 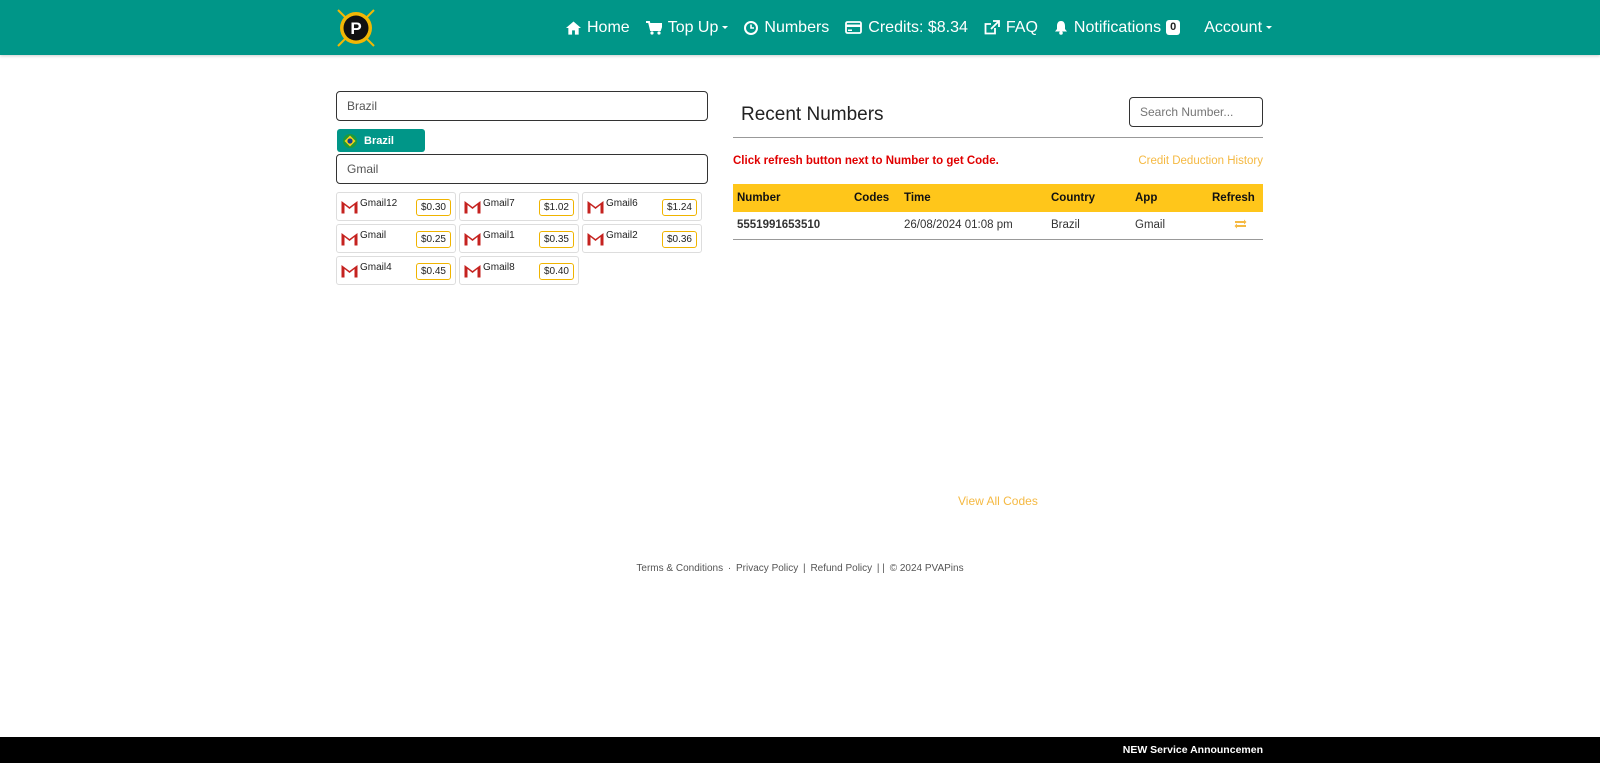 I want to click on nav-numbers: Numbers, so click(x=786, y=28).